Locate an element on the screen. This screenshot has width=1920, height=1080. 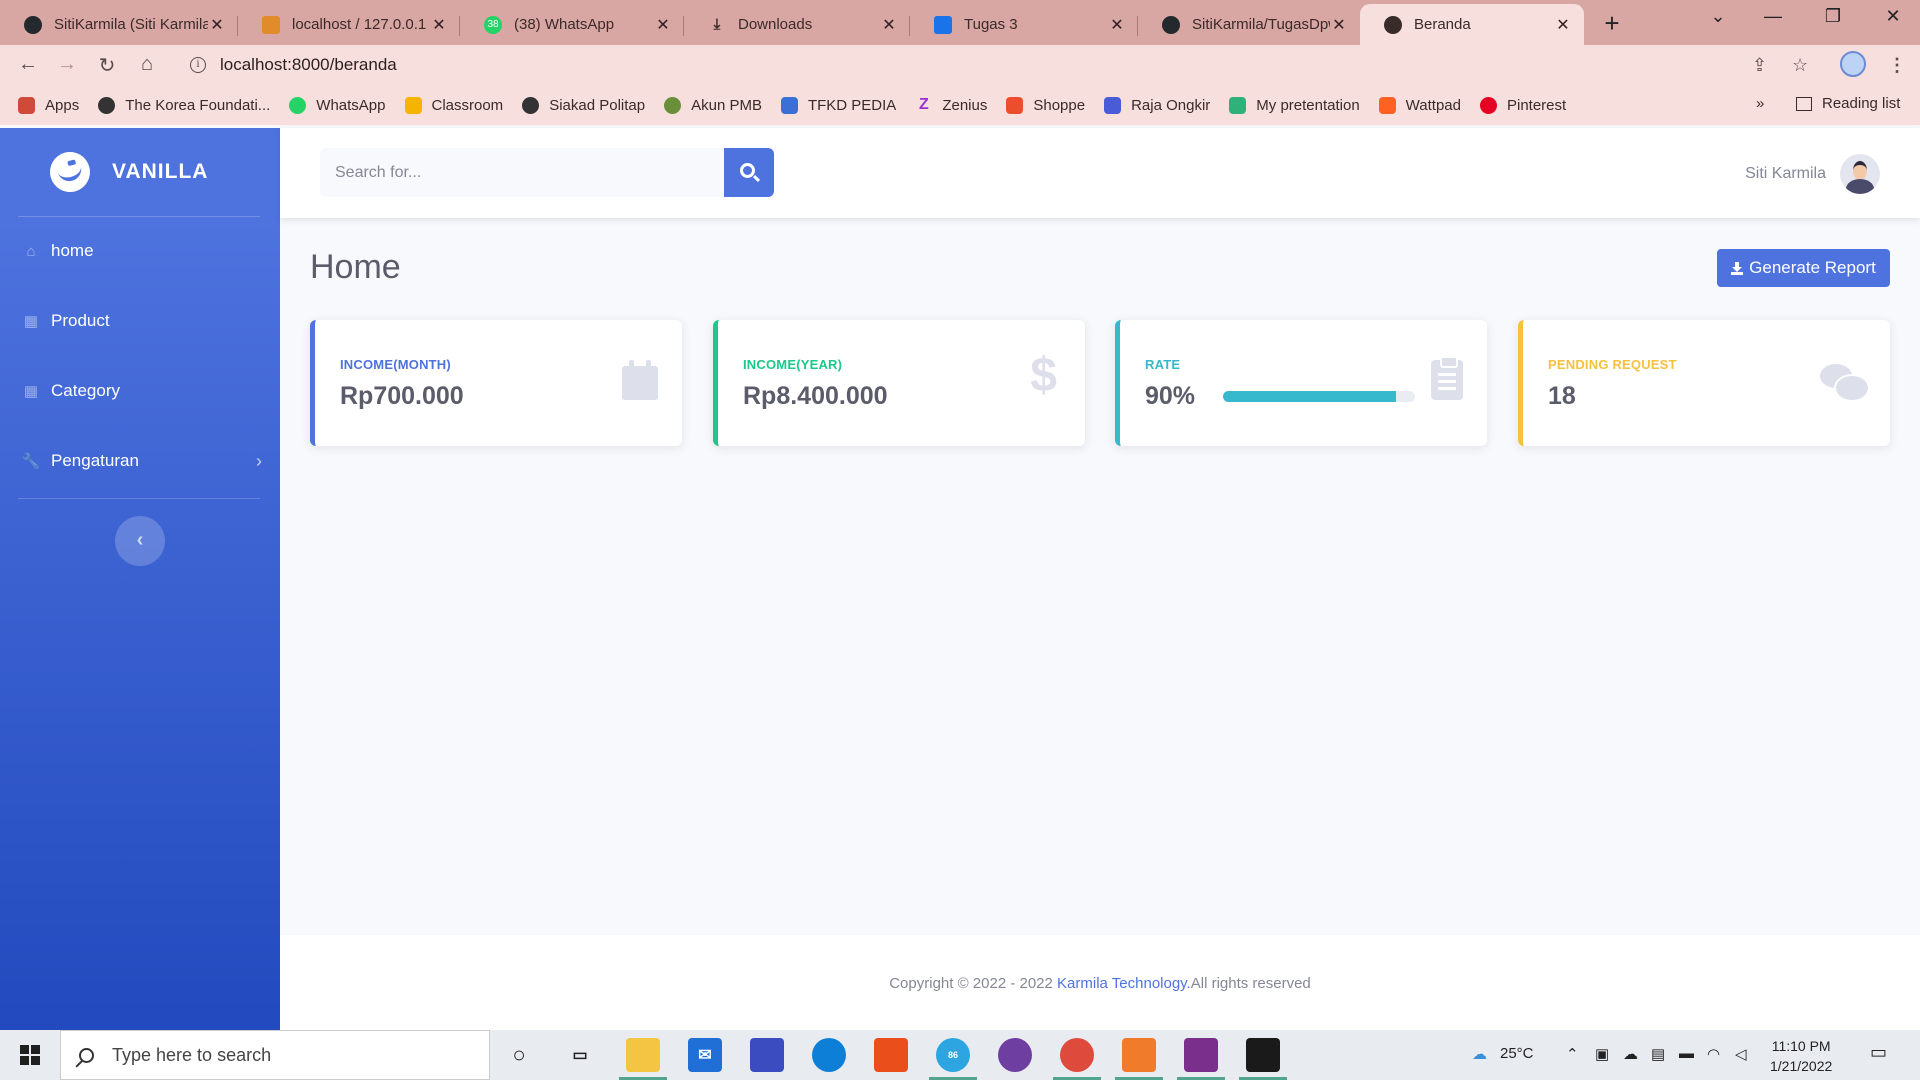
sidebar-item-home: ⌂ home is located at coordinates (142, 251).